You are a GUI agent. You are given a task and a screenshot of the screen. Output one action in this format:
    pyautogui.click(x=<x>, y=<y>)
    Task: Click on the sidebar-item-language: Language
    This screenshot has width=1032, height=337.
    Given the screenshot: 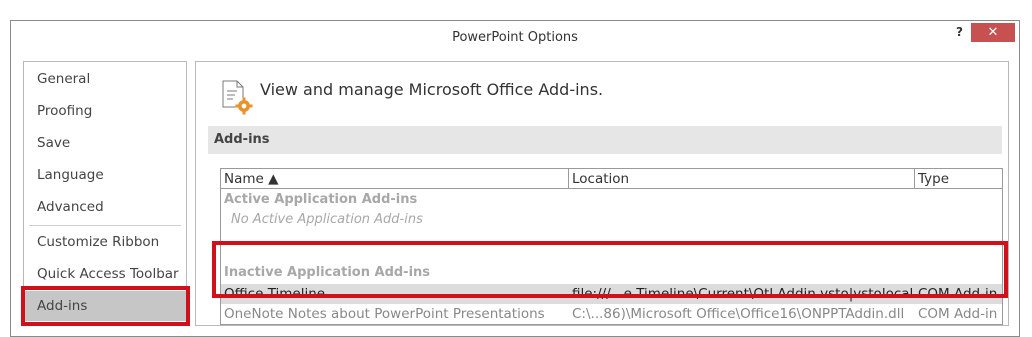 What is the action you would take?
    pyautogui.click(x=105, y=175)
    